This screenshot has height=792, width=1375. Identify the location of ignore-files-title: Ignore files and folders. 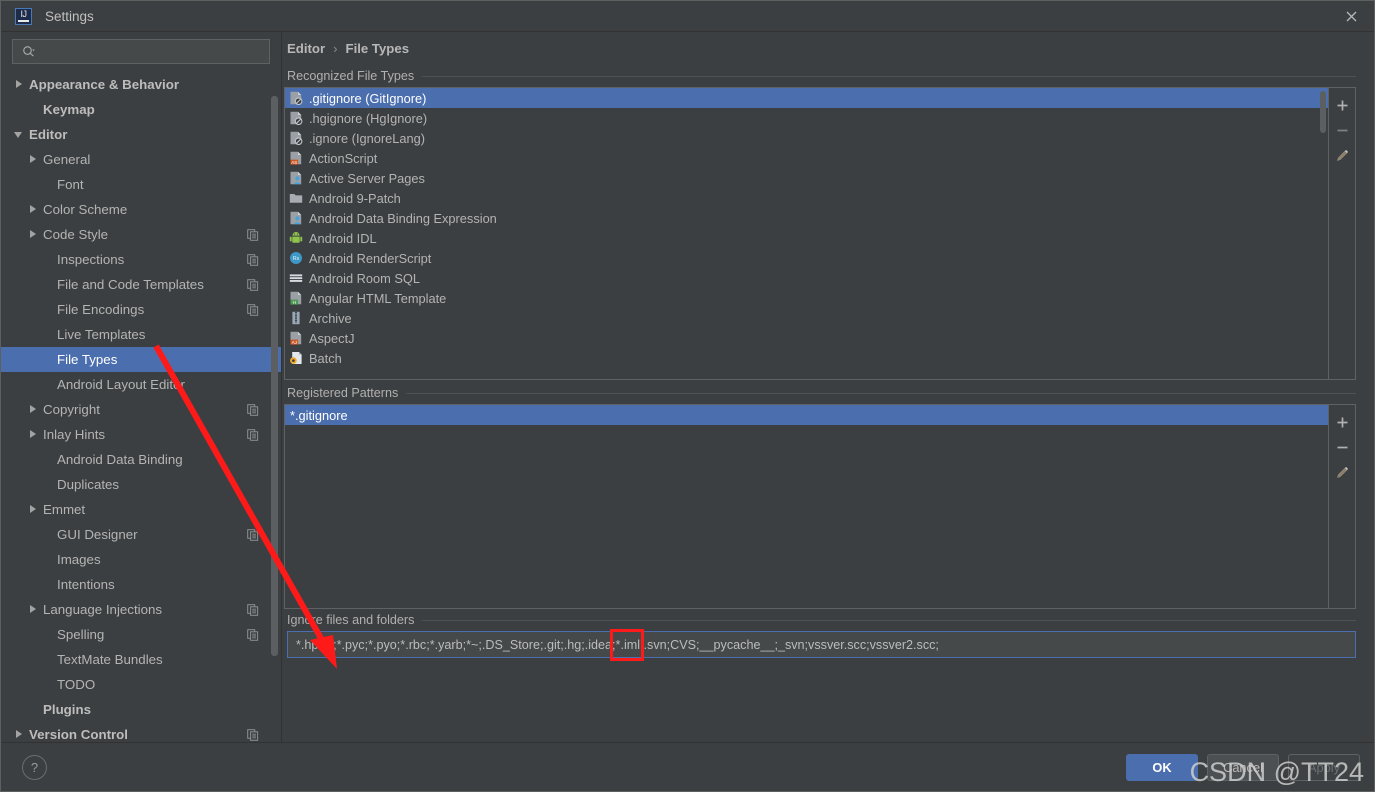
(351, 620).